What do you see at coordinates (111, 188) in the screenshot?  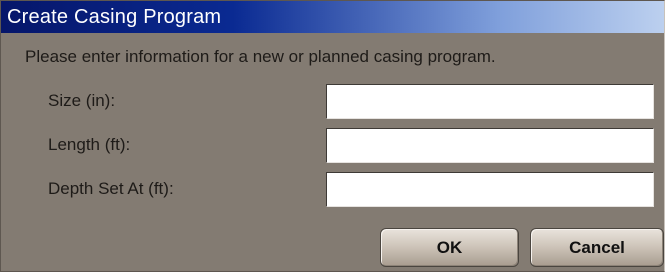 I see `depth-set-at-label: Depth Set At (ft):` at bounding box center [111, 188].